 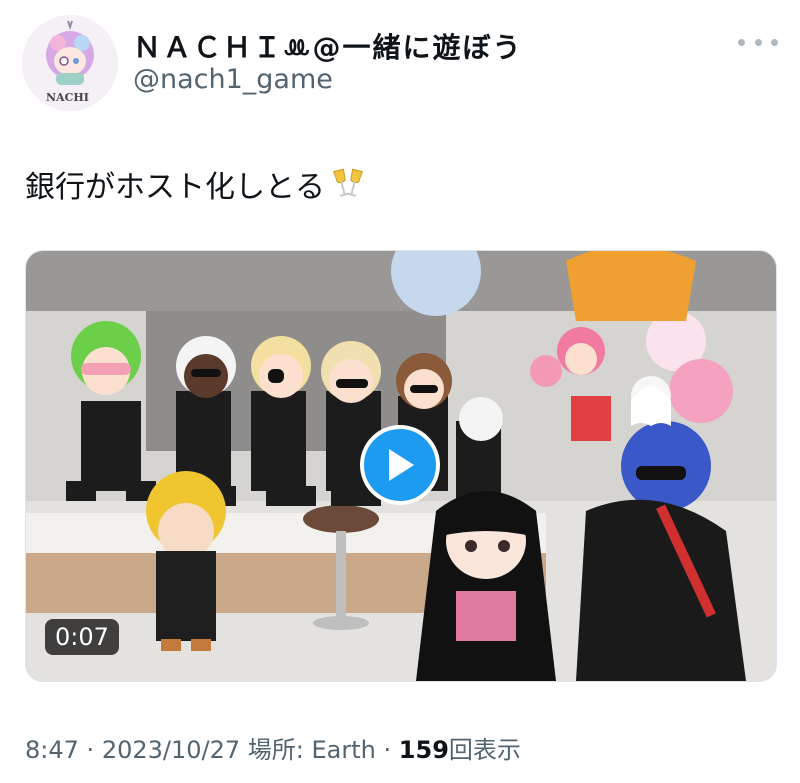 I want to click on tweet-time: 8:47, so click(x=52, y=750).